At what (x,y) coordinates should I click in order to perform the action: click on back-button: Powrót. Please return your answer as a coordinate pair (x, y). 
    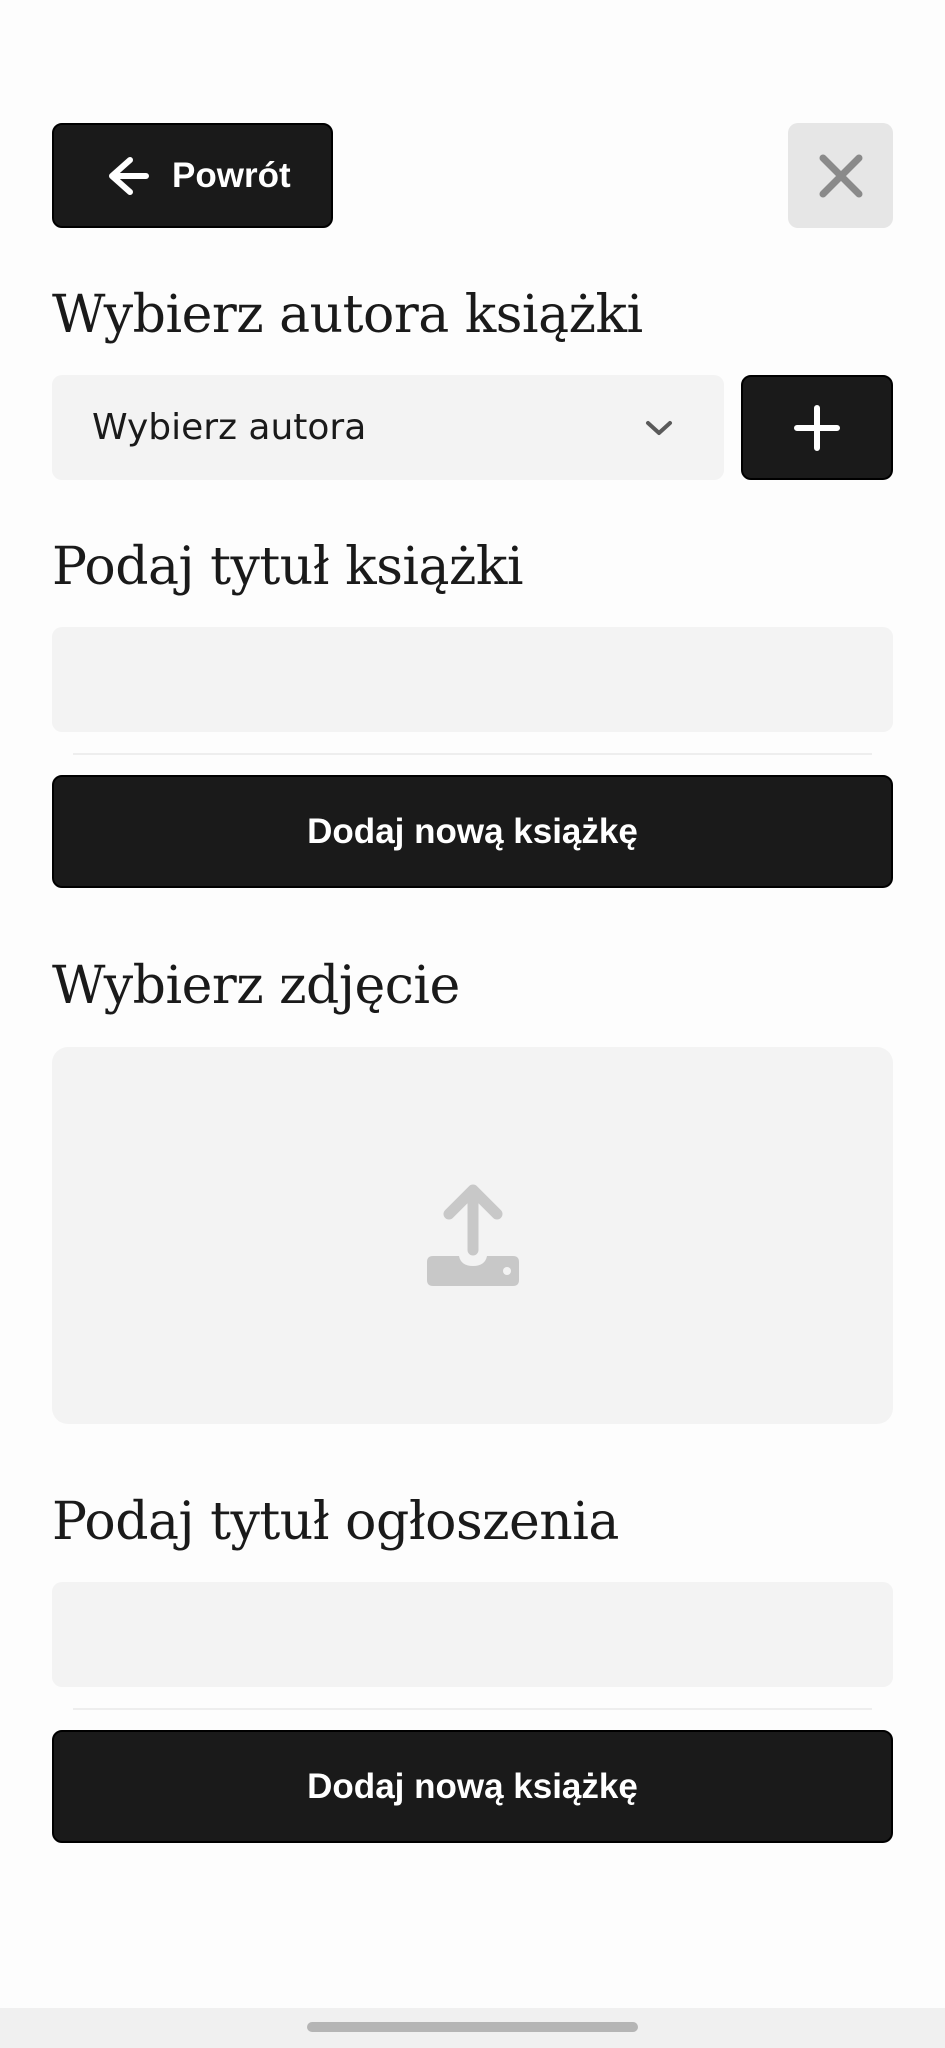
    Looking at the image, I should click on (192, 175).